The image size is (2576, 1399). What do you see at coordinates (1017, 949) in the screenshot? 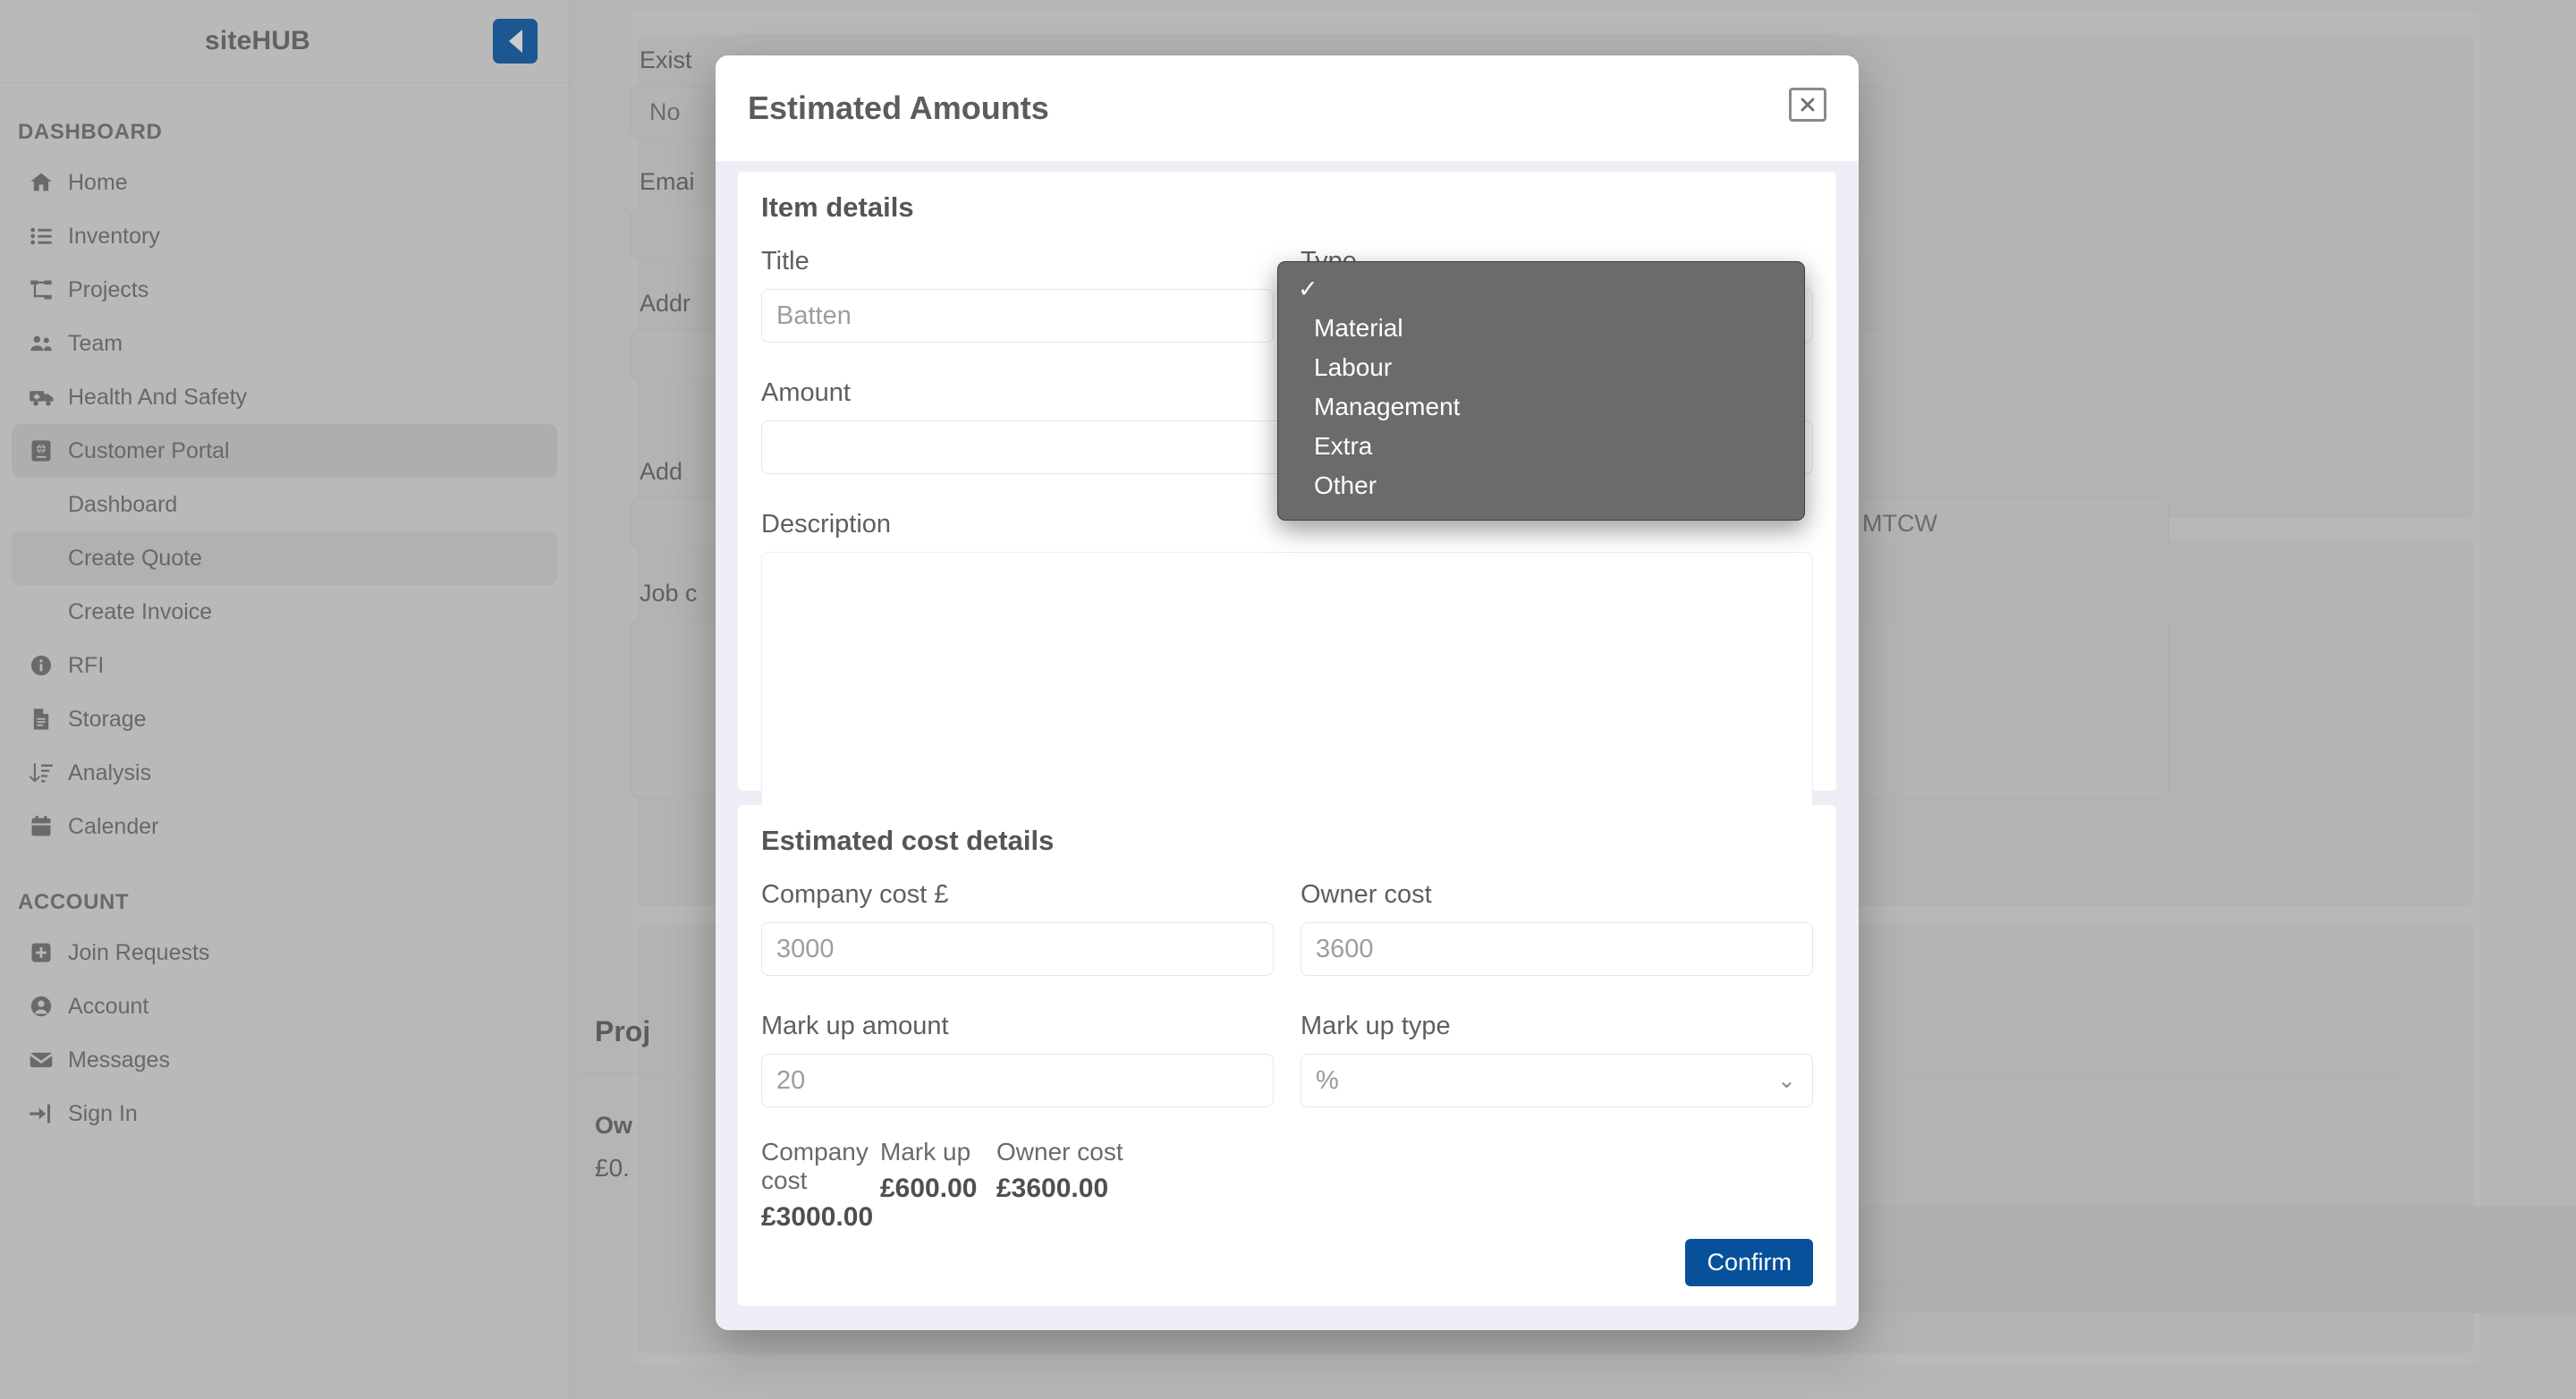
I see `company-cost-input` at bounding box center [1017, 949].